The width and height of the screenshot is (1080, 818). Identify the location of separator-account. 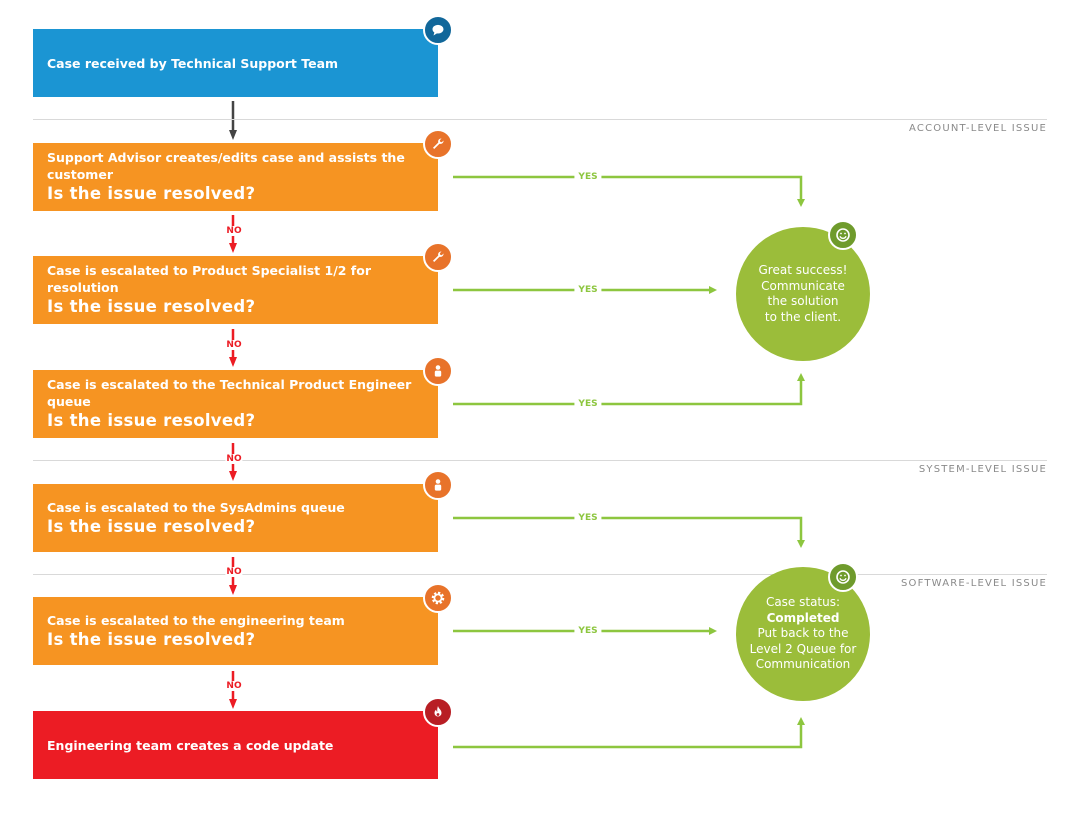
(540, 119).